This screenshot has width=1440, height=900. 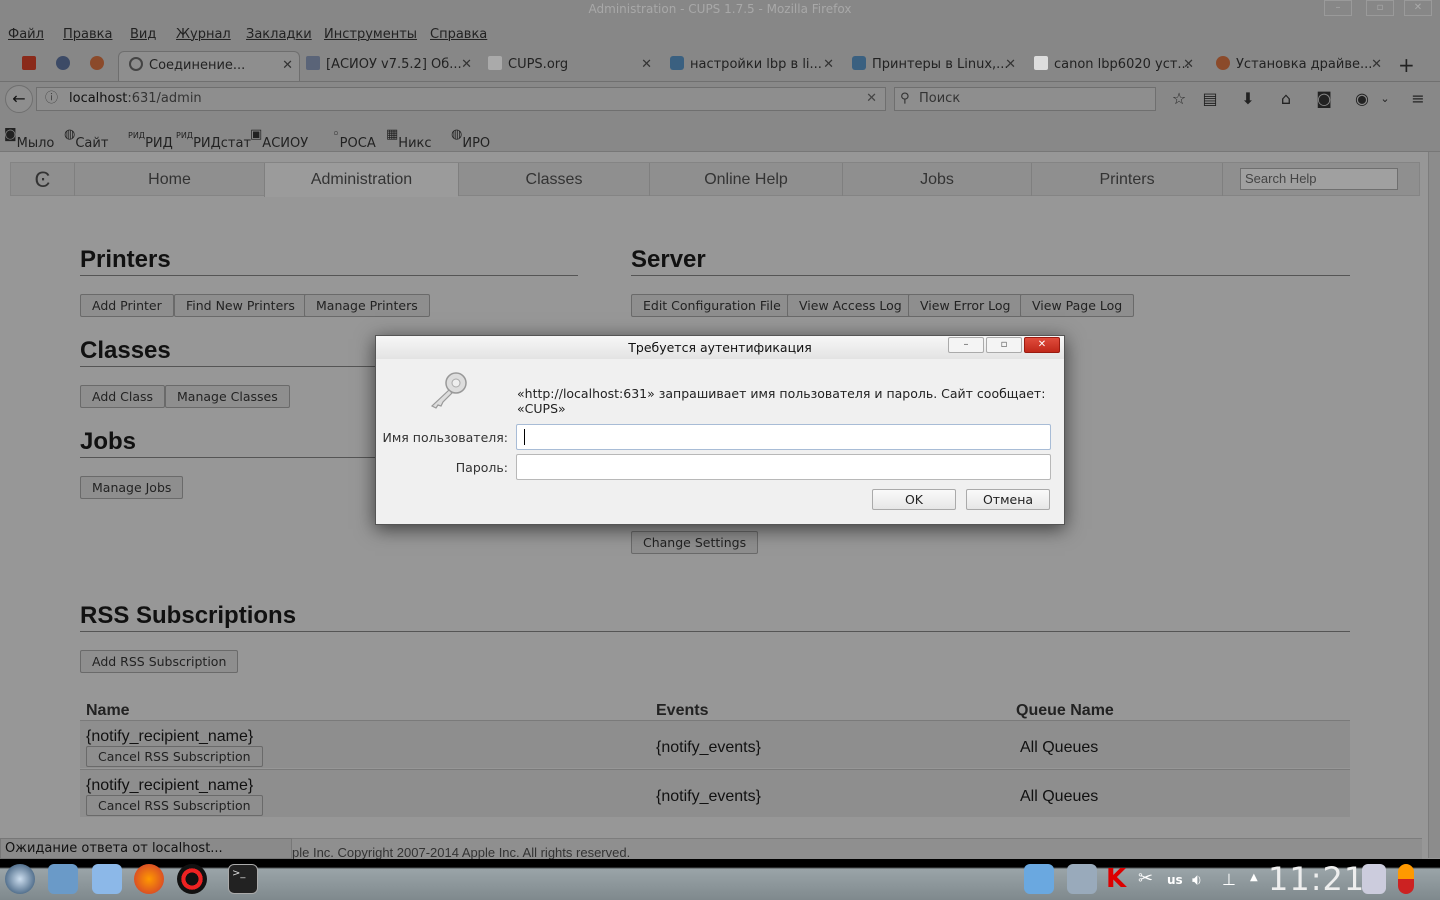 I want to click on terminal-icon: >_, so click(x=243, y=879).